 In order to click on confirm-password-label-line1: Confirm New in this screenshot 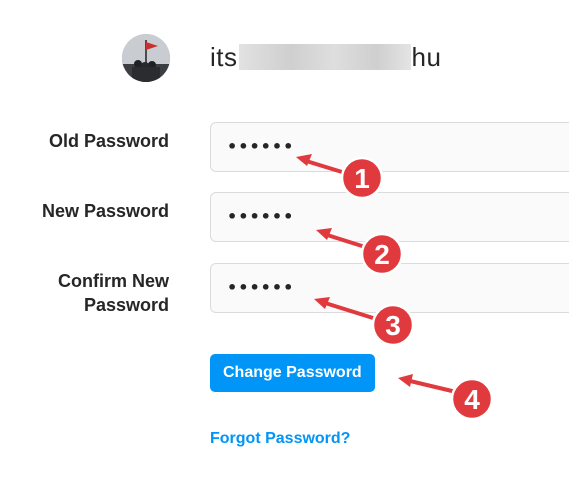, I will do `click(113, 281)`.